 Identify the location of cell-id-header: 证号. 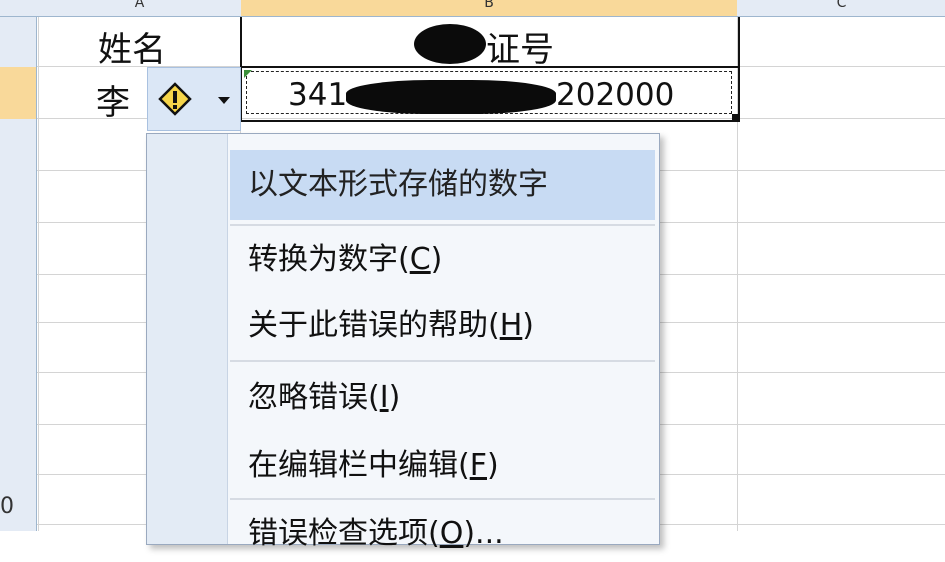
(520, 46).